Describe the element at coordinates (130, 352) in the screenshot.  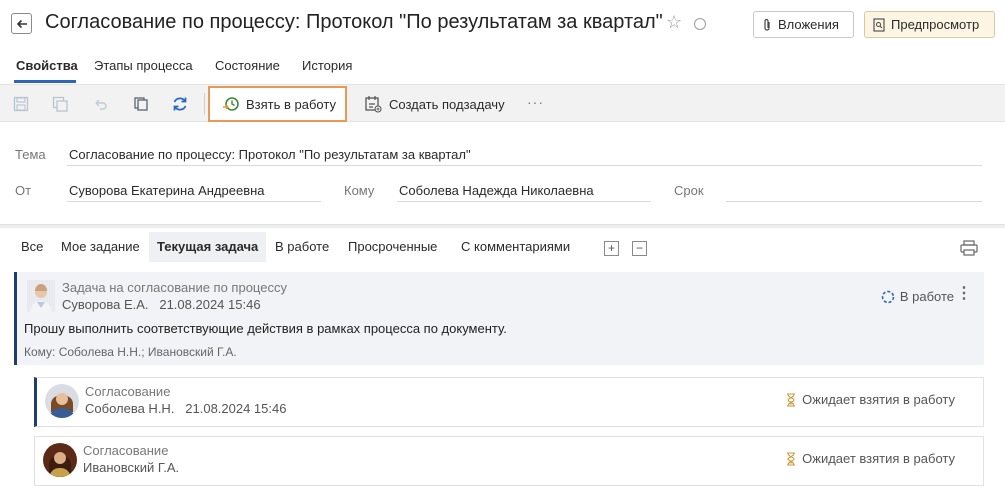
I see `task-recipients: Кому: Соболева Н.Н.; Ивановский Г.А.` at that location.